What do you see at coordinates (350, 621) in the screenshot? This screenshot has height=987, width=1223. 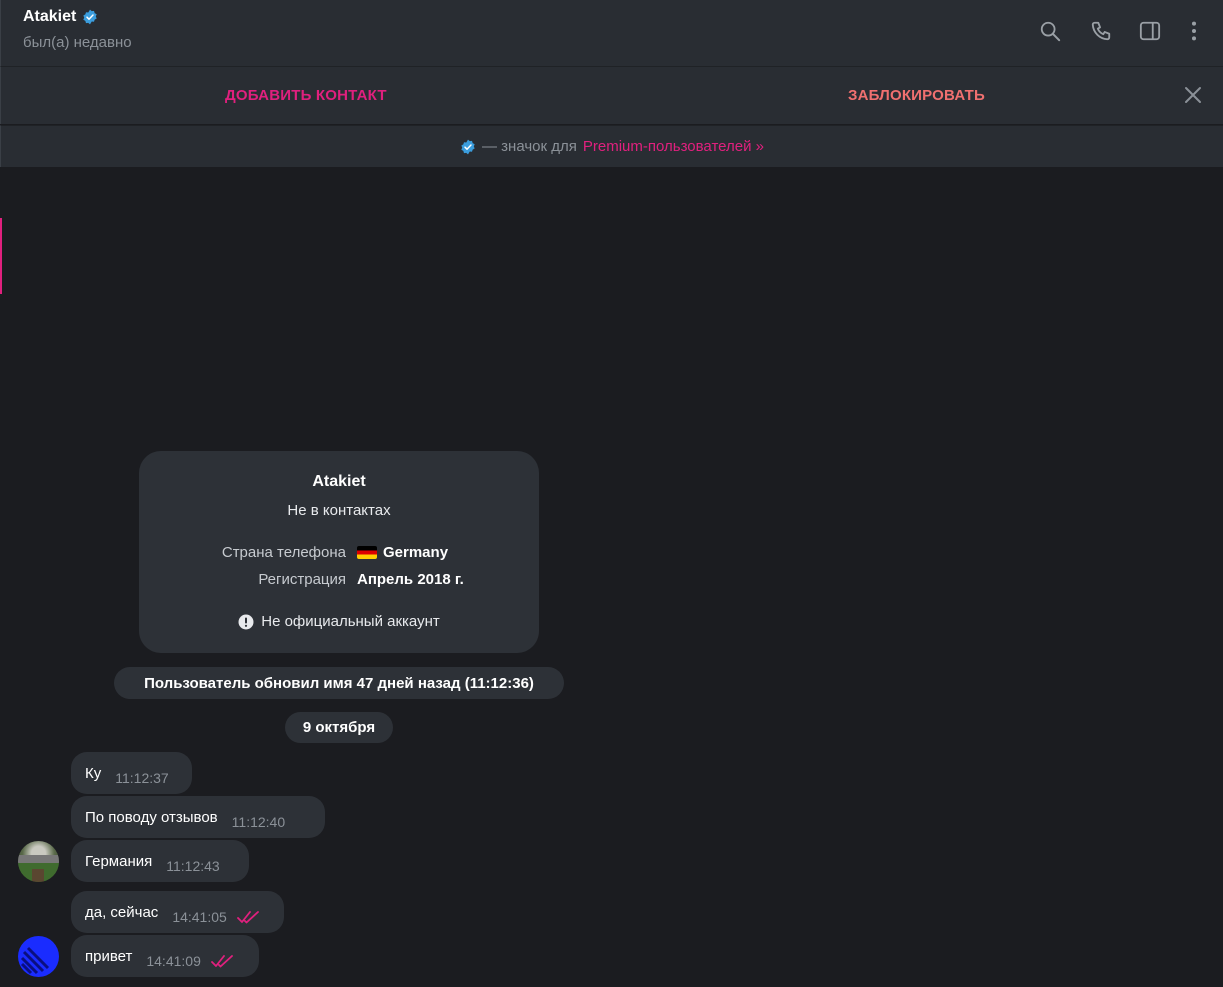 I see `unofficial-account-text: Не официальный аккаунт` at bounding box center [350, 621].